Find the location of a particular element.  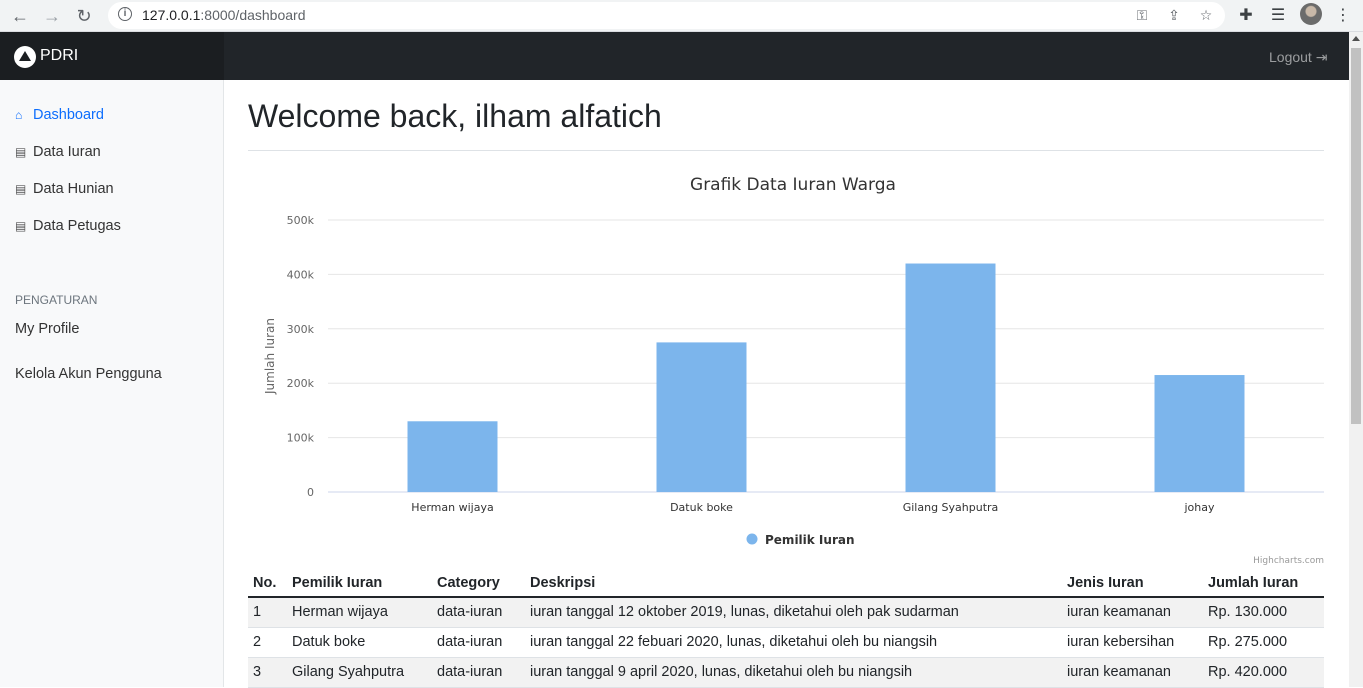

sidebar-item-dashboard: ⌂ Dashboard is located at coordinates (59, 115).